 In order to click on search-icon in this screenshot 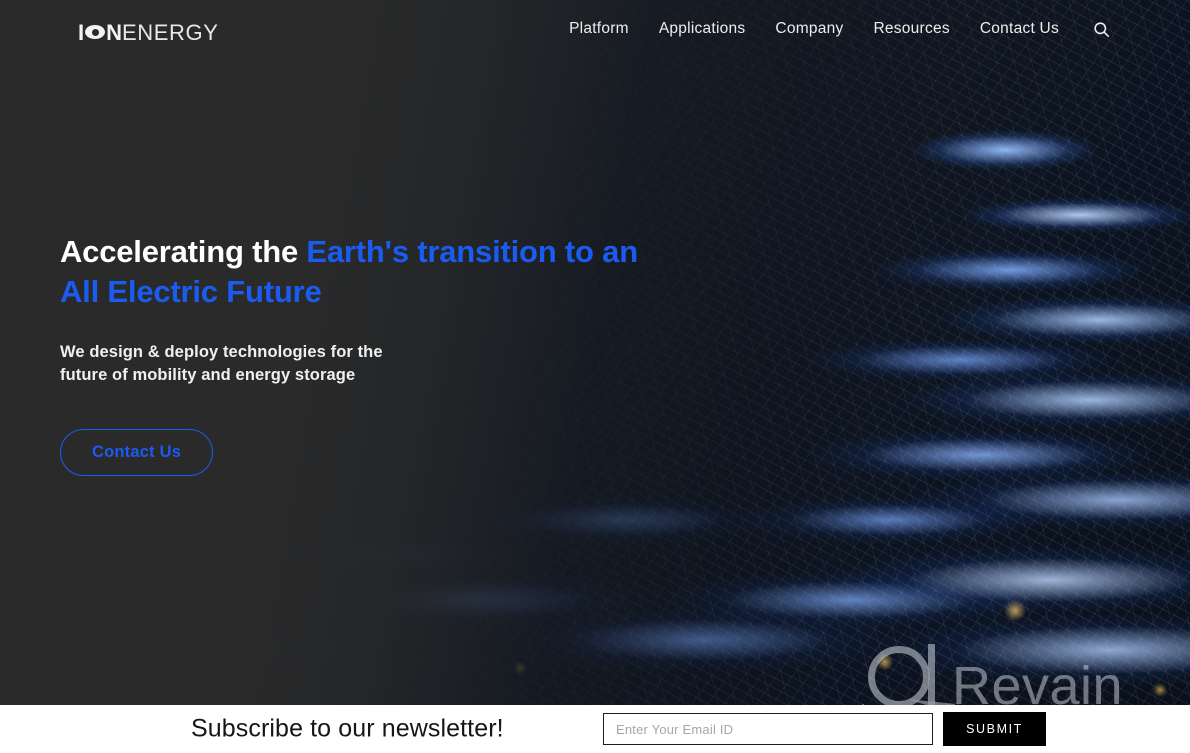, I will do `click(1101, 29)`.